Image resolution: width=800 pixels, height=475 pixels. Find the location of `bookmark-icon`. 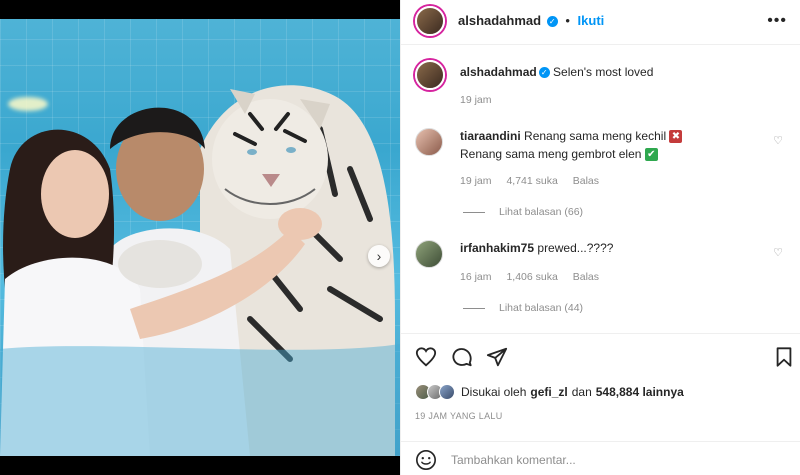

bookmark-icon is located at coordinates (784, 357).